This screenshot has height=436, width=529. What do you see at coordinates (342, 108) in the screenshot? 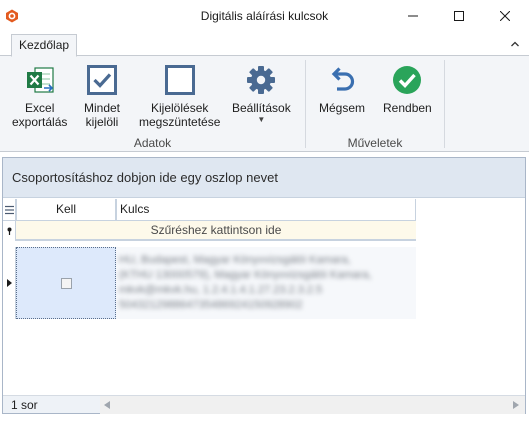
I see `cancel-label: Mégsem` at bounding box center [342, 108].